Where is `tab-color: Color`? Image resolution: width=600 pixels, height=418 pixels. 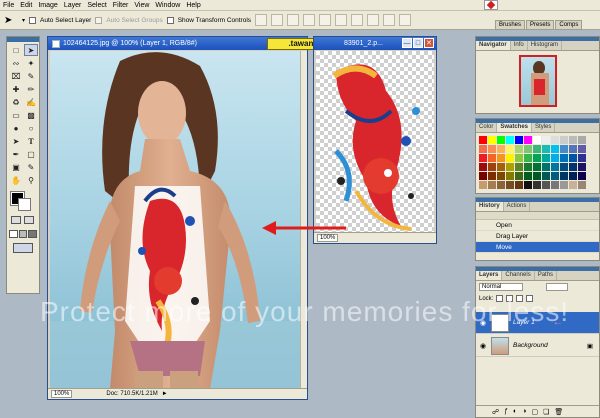 tab-color: Color is located at coordinates (487, 127).